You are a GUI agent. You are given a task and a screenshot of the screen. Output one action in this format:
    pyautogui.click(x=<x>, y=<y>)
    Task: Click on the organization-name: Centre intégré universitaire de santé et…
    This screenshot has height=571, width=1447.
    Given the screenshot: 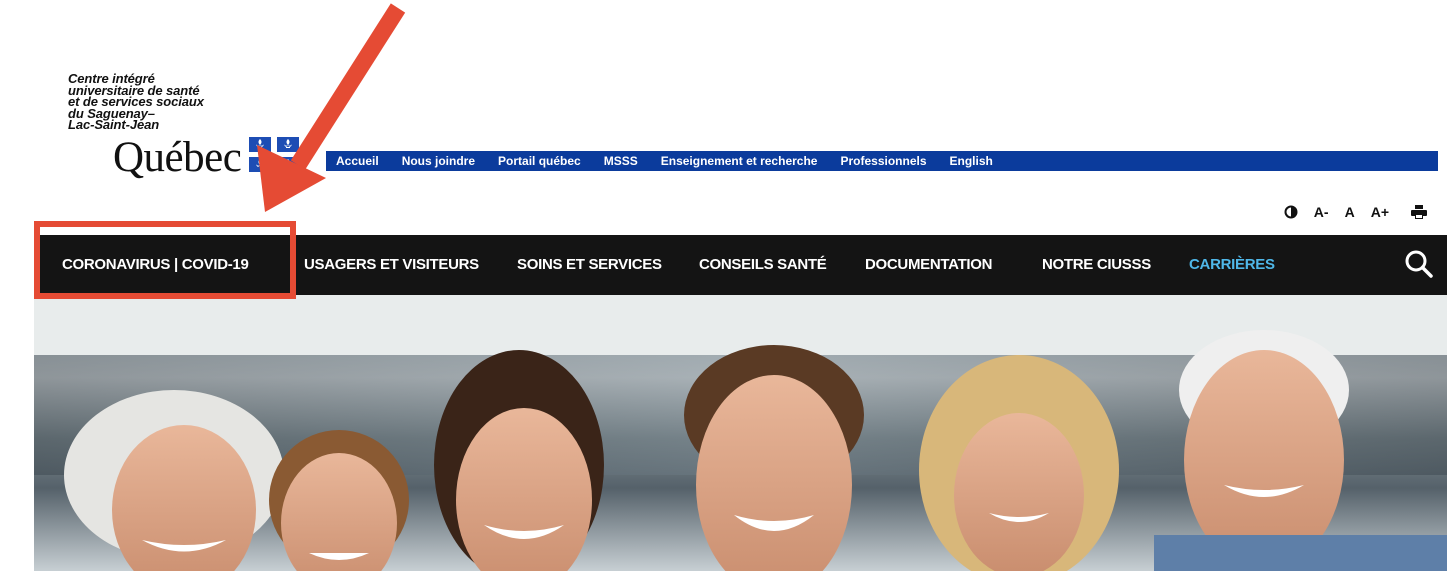 What is the action you would take?
    pyautogui.click(x=168, y=102)
    